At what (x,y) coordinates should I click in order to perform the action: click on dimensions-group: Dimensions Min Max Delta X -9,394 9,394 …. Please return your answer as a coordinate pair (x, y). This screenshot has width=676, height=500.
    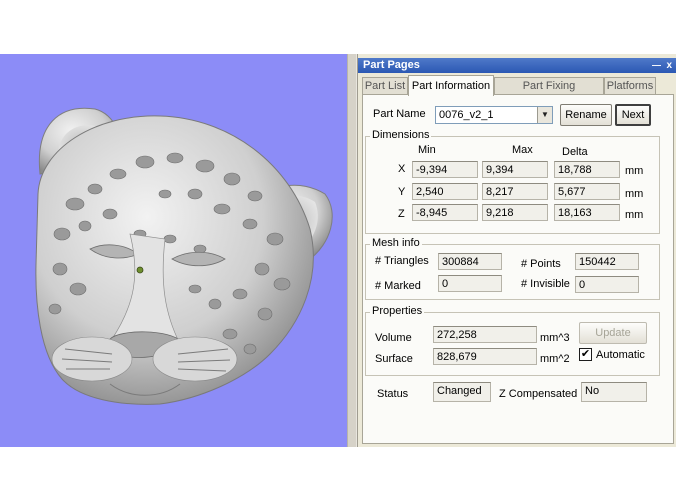
    Looking at the image, I should click on (512, 181).